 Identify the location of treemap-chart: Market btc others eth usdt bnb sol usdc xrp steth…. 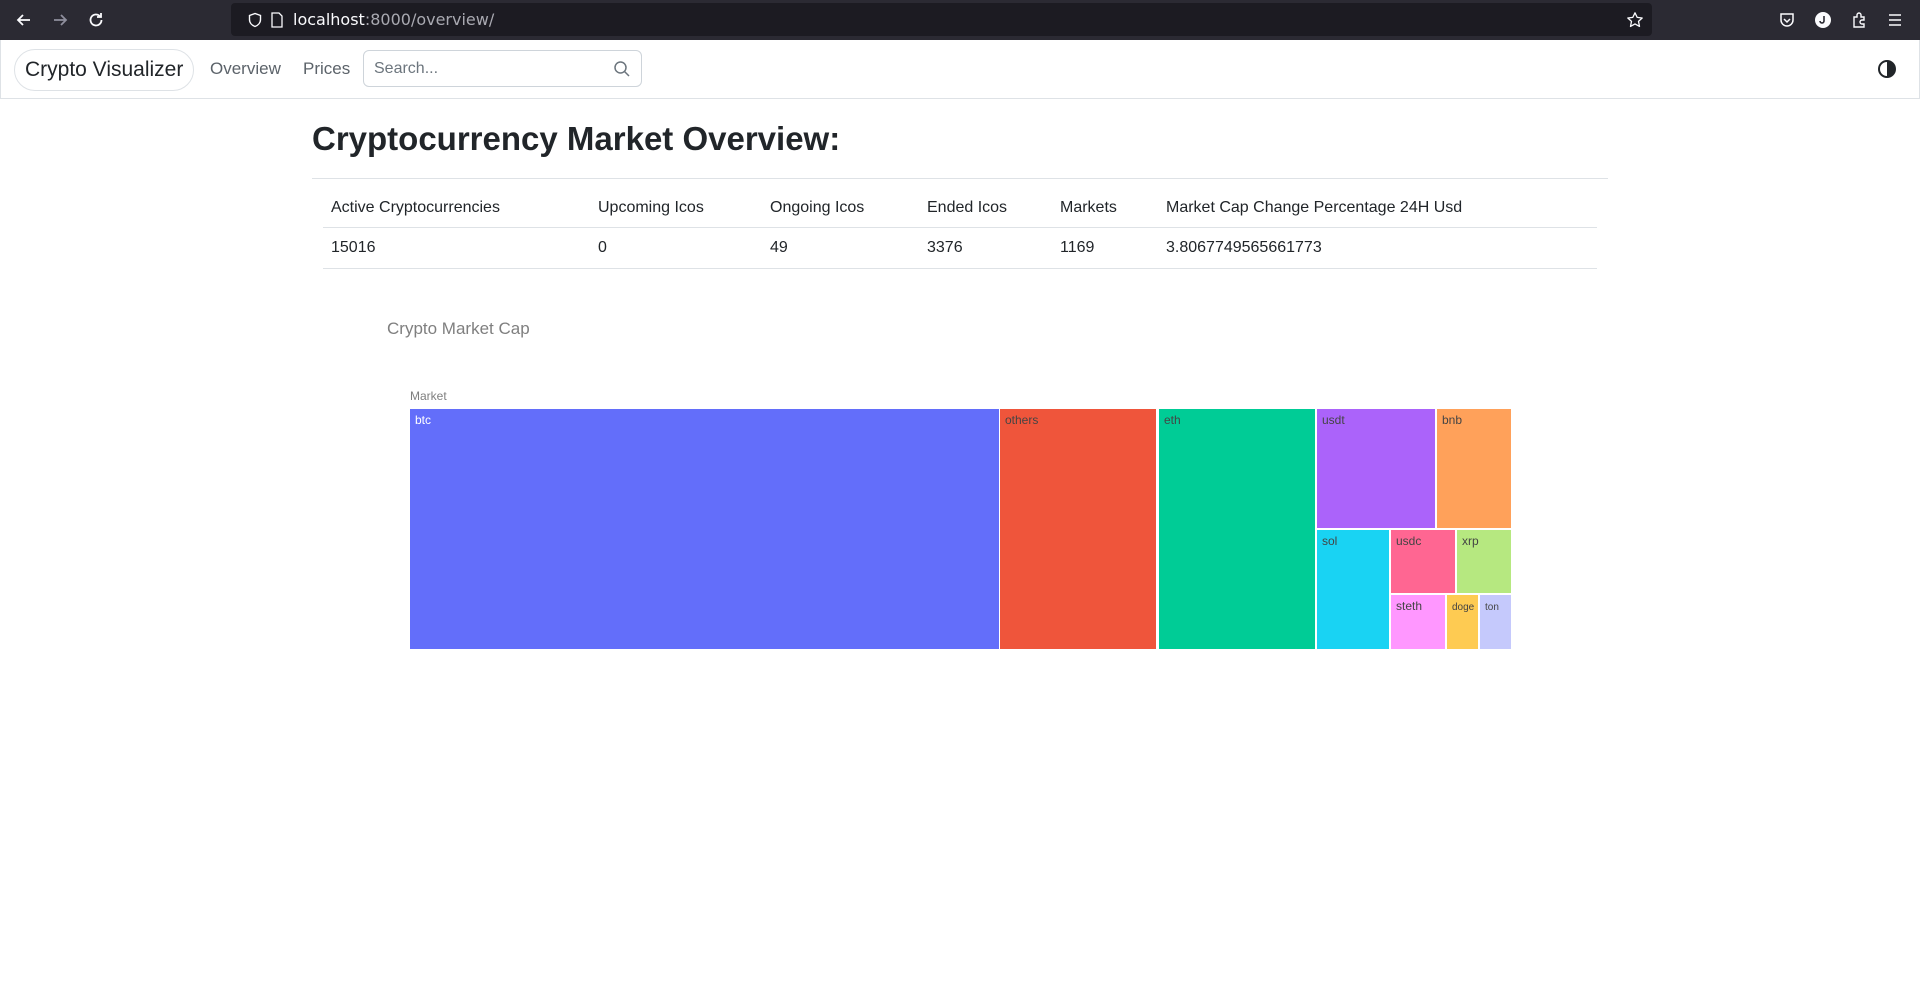
(960, 519).